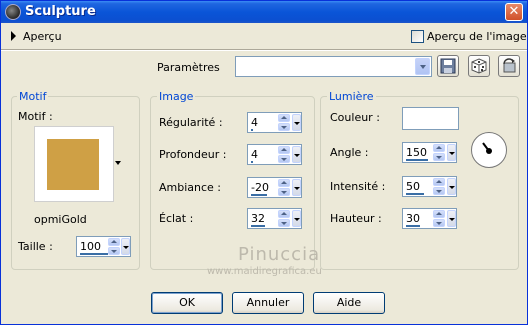 The width and height of the screenshot is (528, 325). I want to click on params-dropdown, so click(333, 66).